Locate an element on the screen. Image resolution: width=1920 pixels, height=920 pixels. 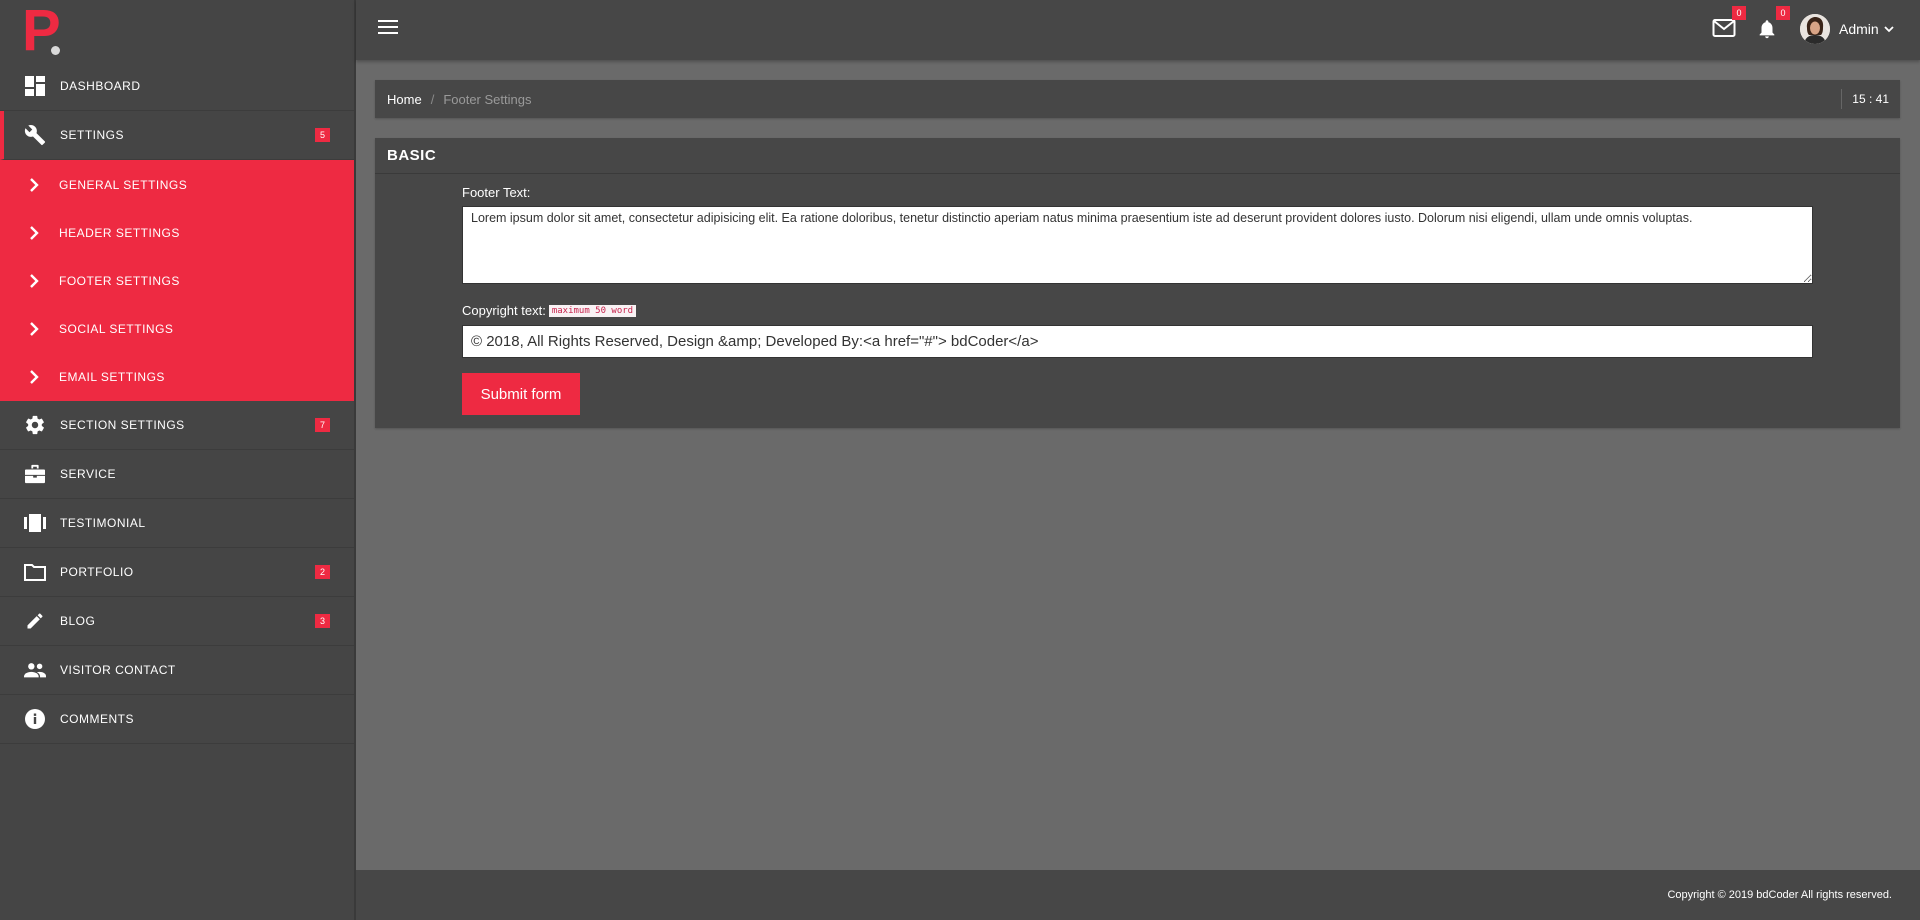
sidebar-item-blog: BLOG 3 is located at coordinates (177, 621).